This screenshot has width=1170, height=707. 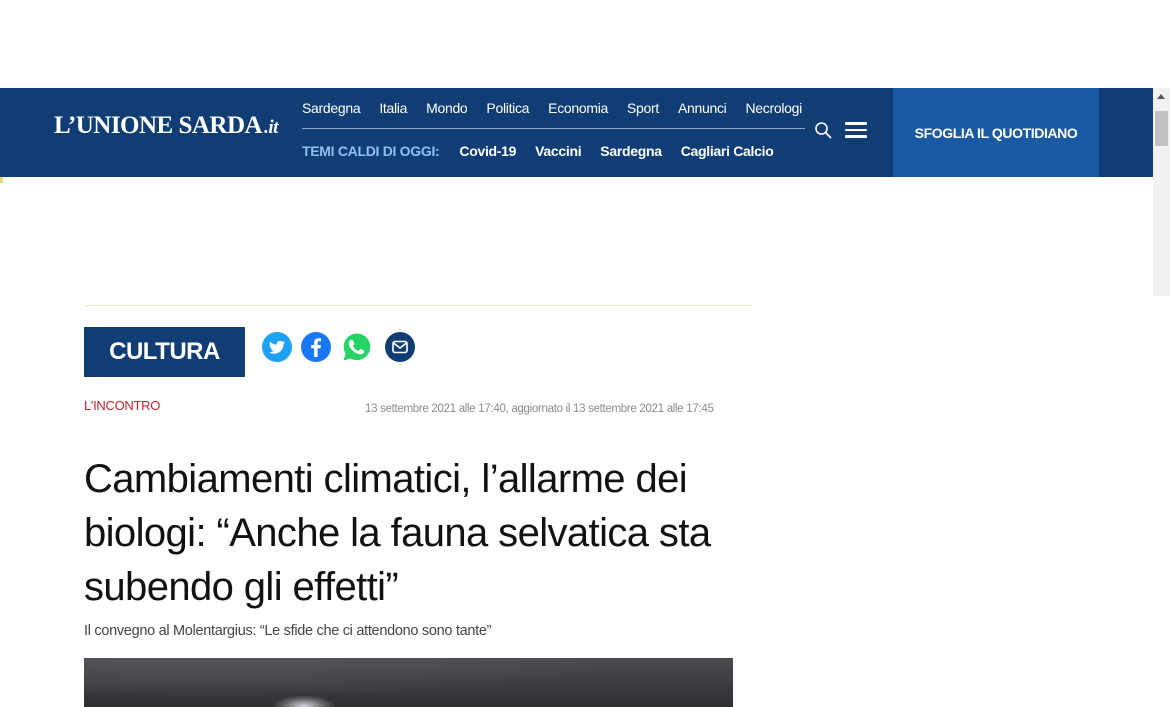 I want to click on search-icon, so click(x=823, y=130).